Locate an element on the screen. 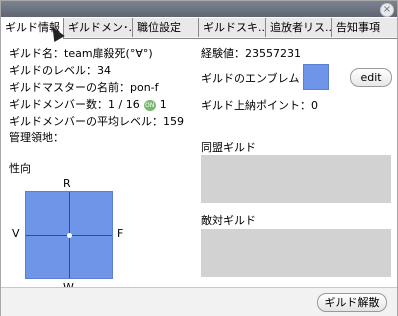 The height and width of the screenshot is (316, 398). guild-name: ギルド名：team扉殺死(°∀°) is located at coordinates (81, 53).